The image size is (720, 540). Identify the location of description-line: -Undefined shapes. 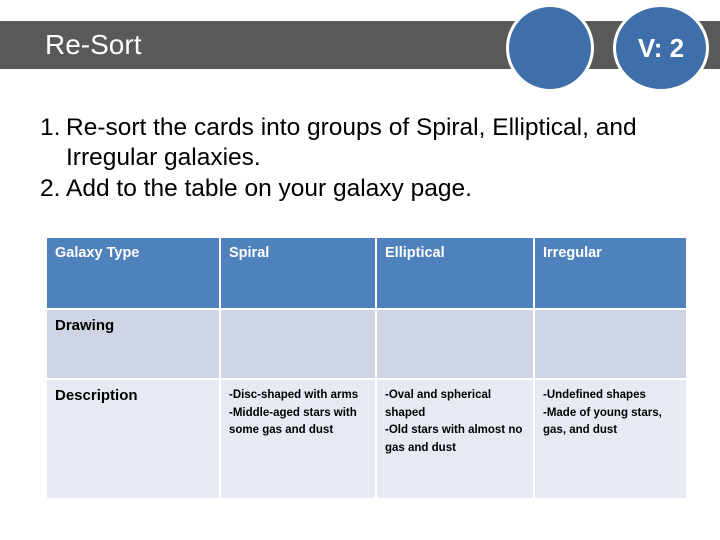
(594, 395).